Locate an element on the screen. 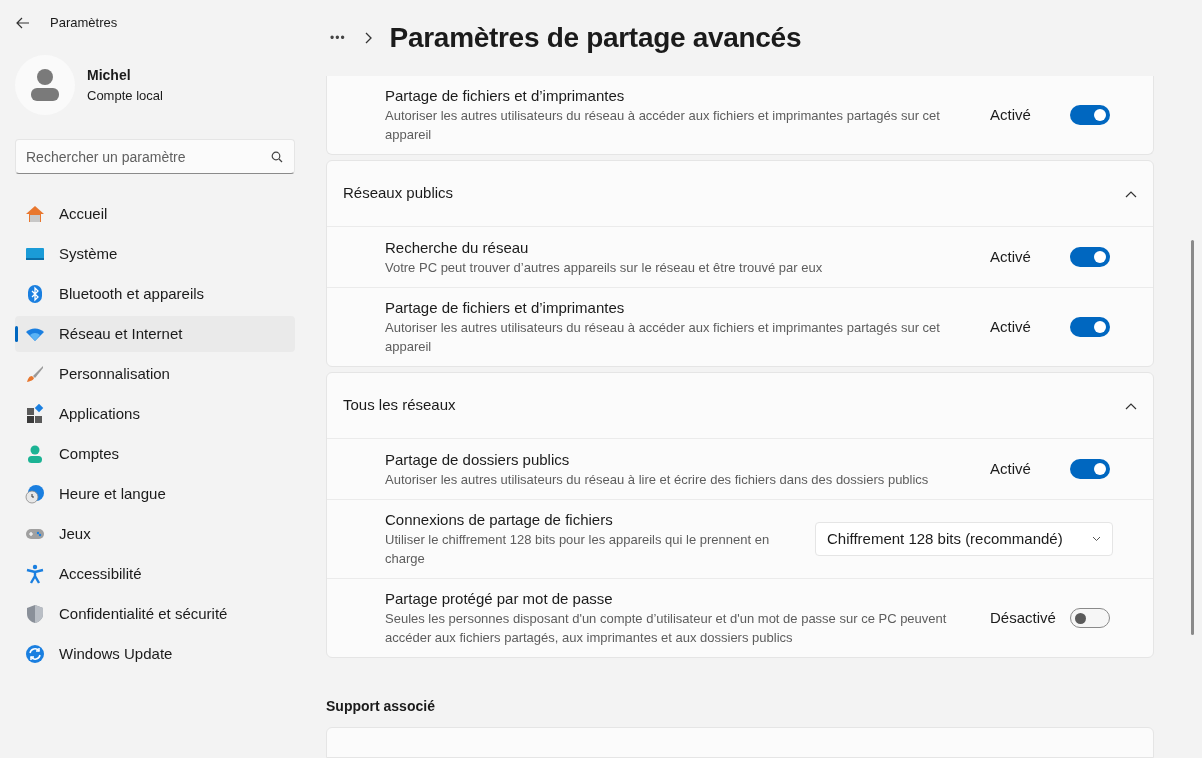  home-icon is located at coordinates (35, 214).